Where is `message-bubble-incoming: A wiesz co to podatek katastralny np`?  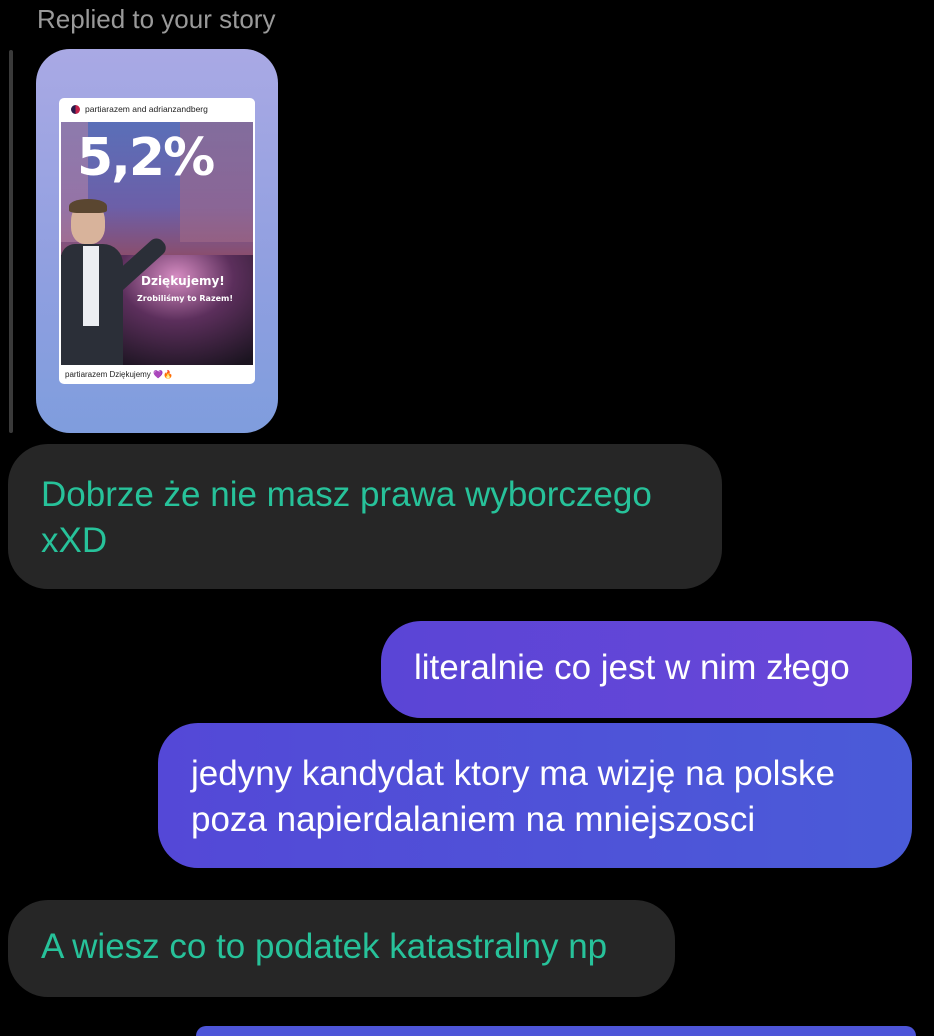 message-bubble-incoming: A wiesz co to podatek katastralny np is located at coordinates (341, 948).